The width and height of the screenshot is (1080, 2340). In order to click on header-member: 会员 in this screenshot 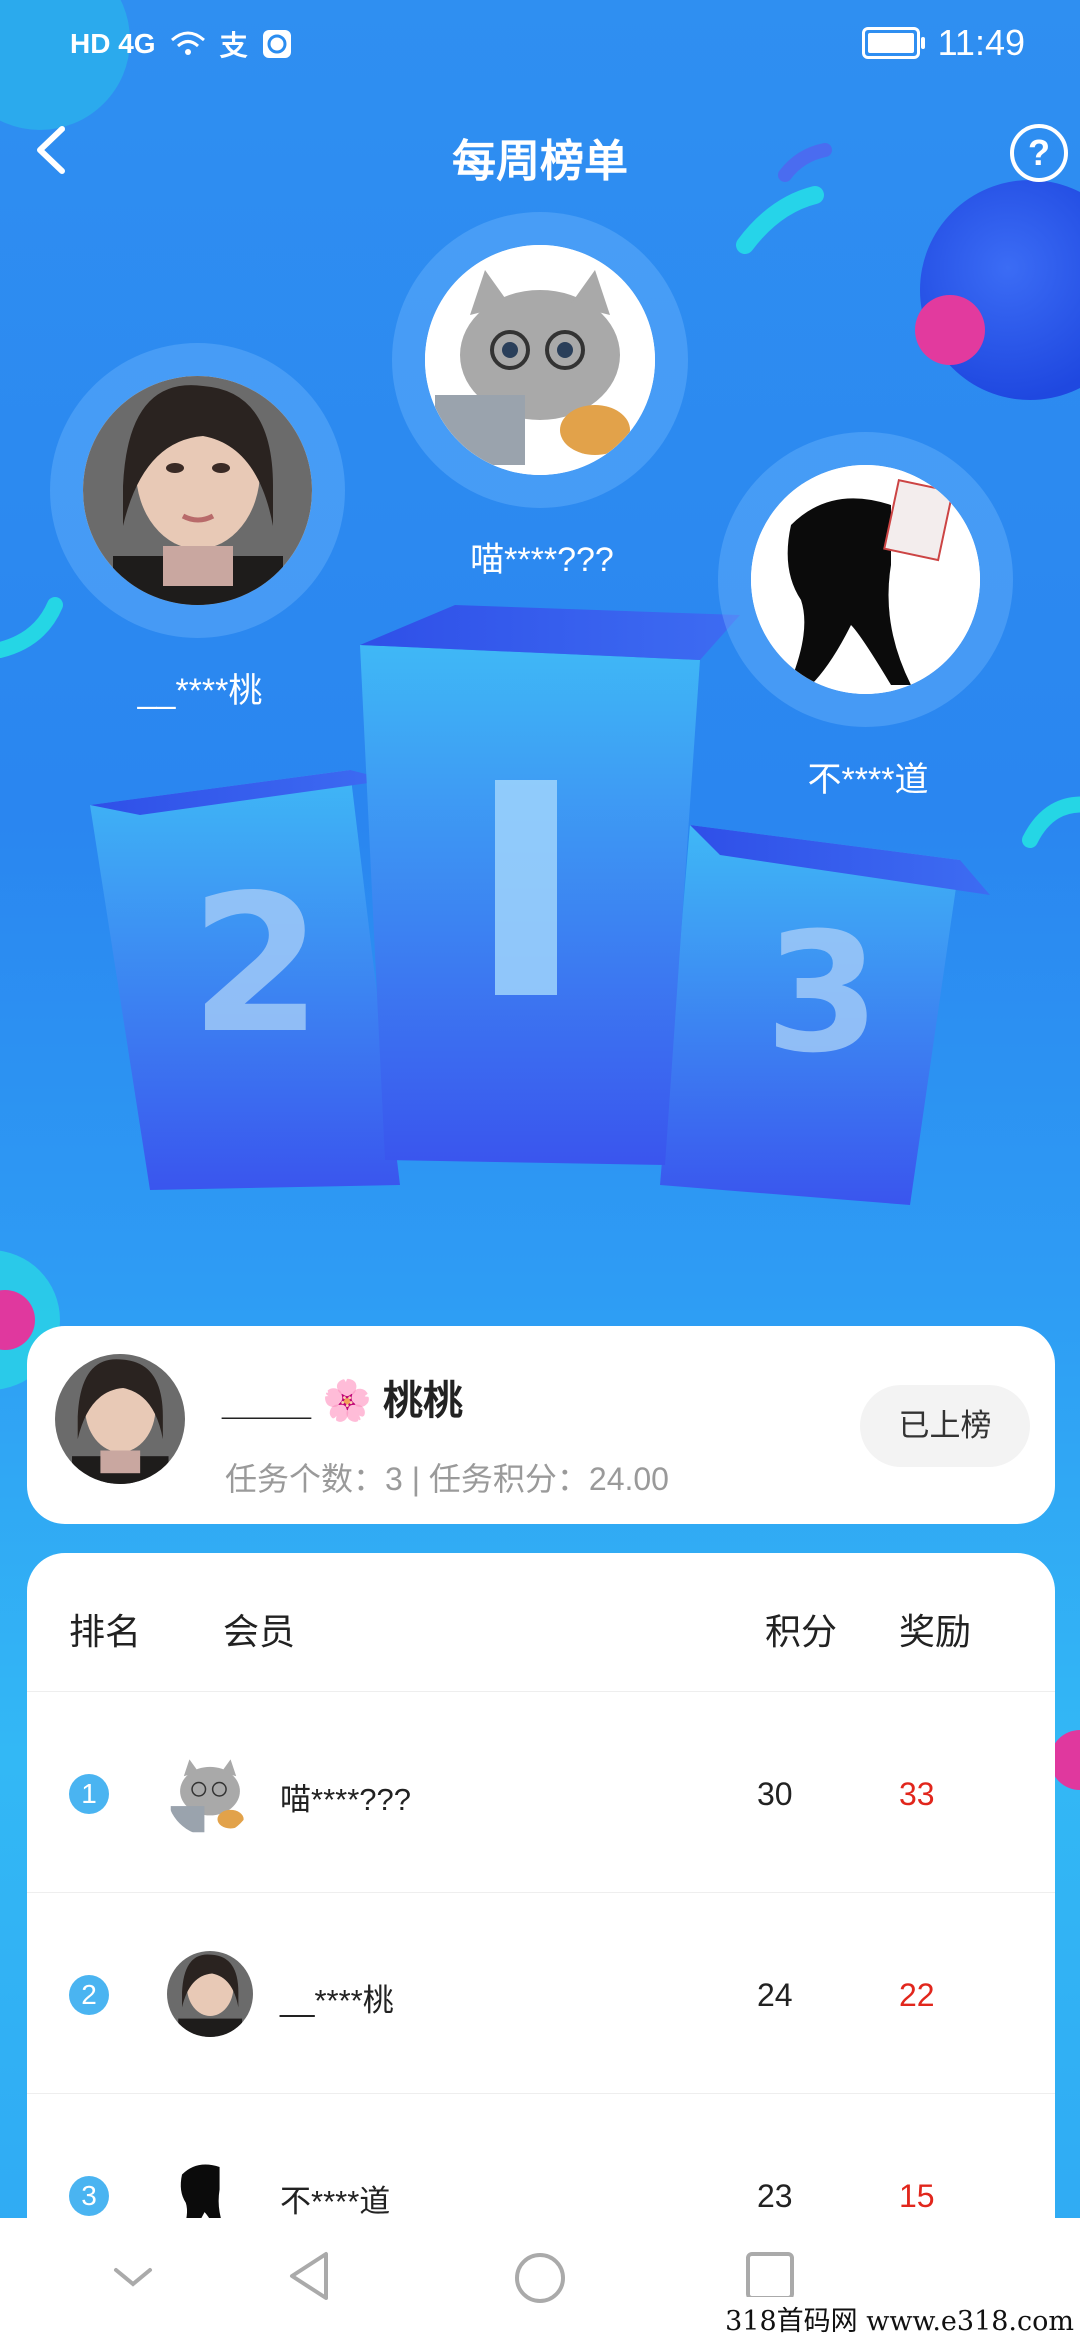, I will do `click(259, 1631)`.